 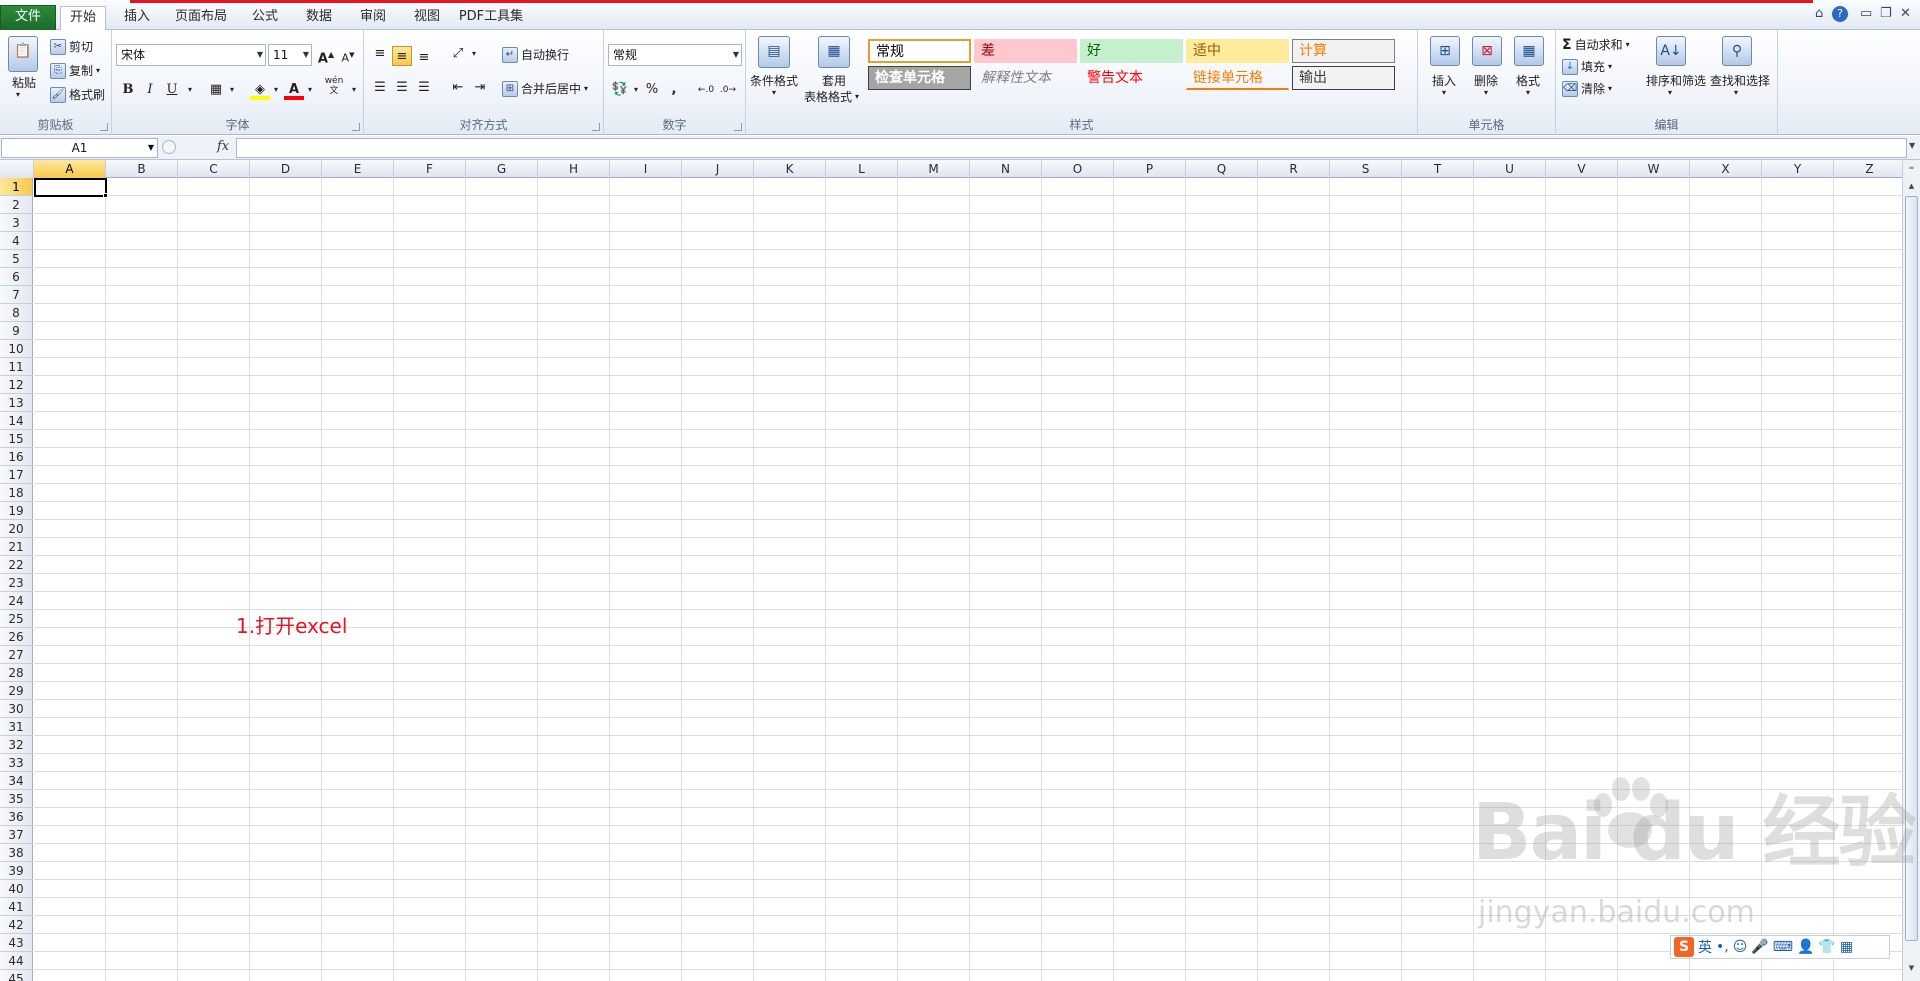 What do you see at coordinates (104, 127) in the screenshot?
I see `clipboard-launcher-icon` at bounding box center [104, 127].